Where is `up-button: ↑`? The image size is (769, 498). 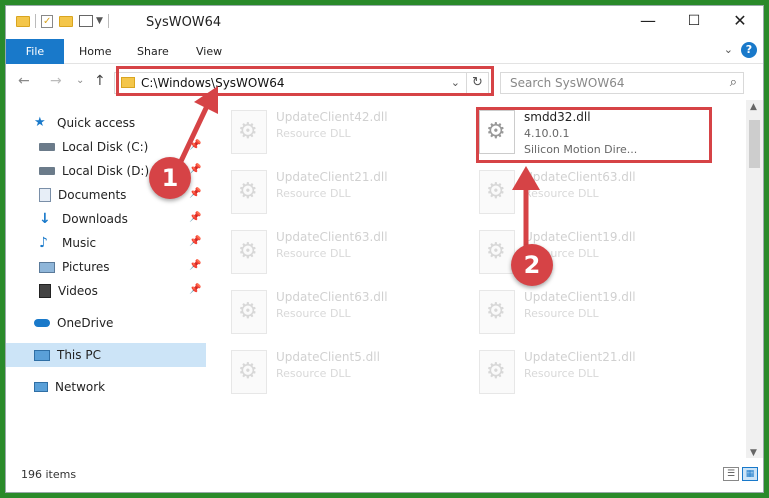
up-button: ↑ is located at coordinates (100, 81).